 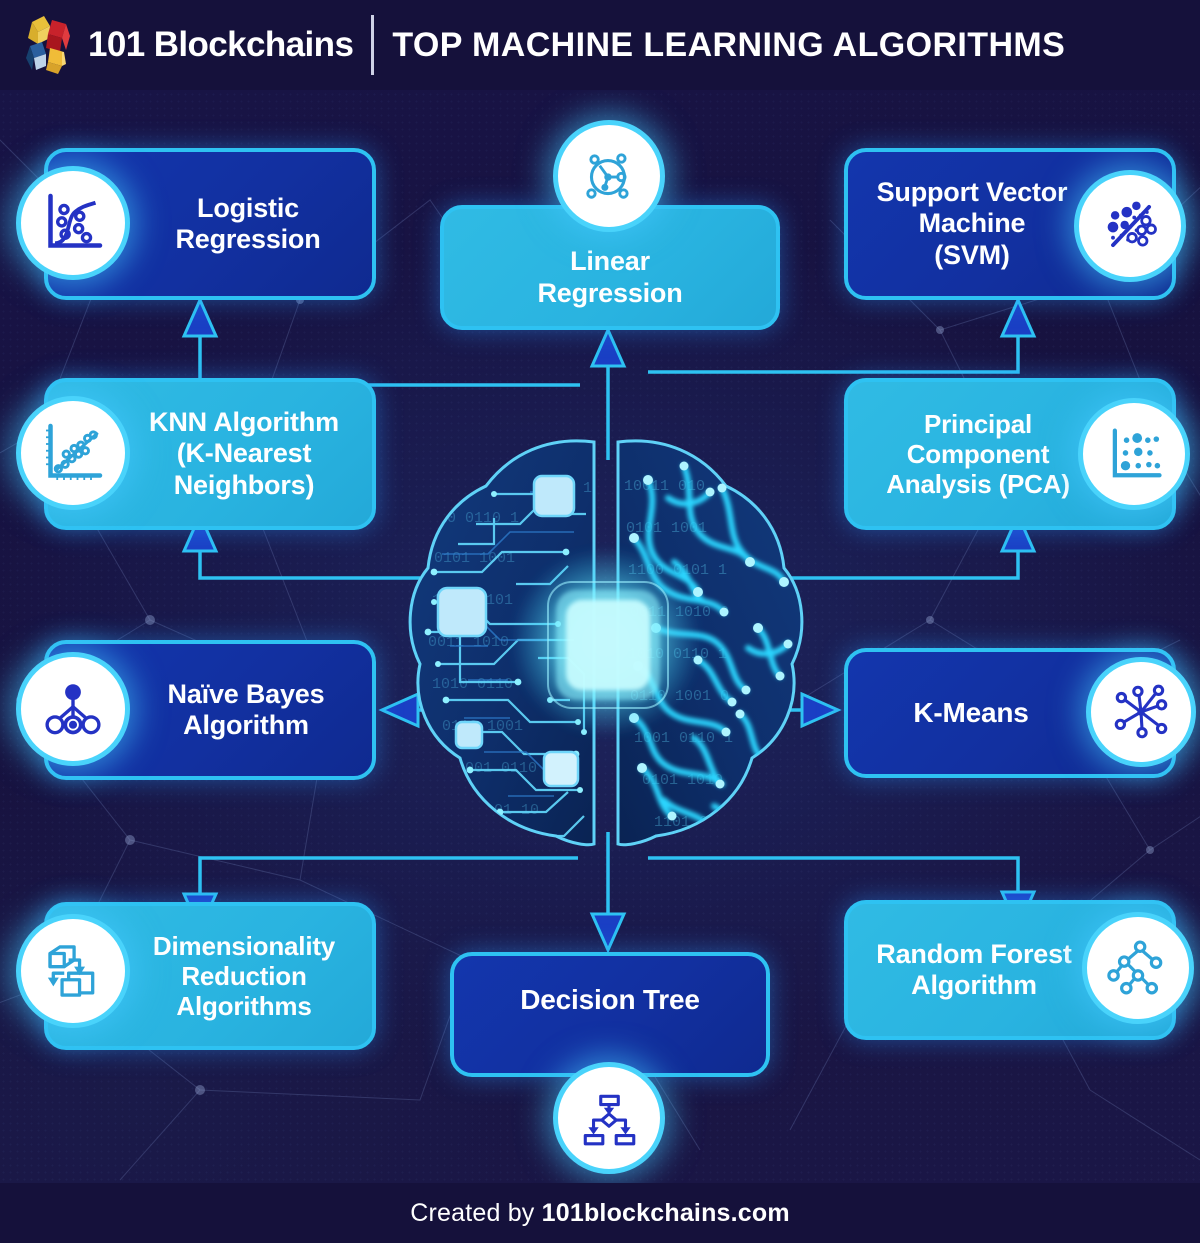 What do you see at coordinates (1130, 226) in the screenshot?
I see `svm-separating-hyperplane-icon` at bounding box center [1130, 226].